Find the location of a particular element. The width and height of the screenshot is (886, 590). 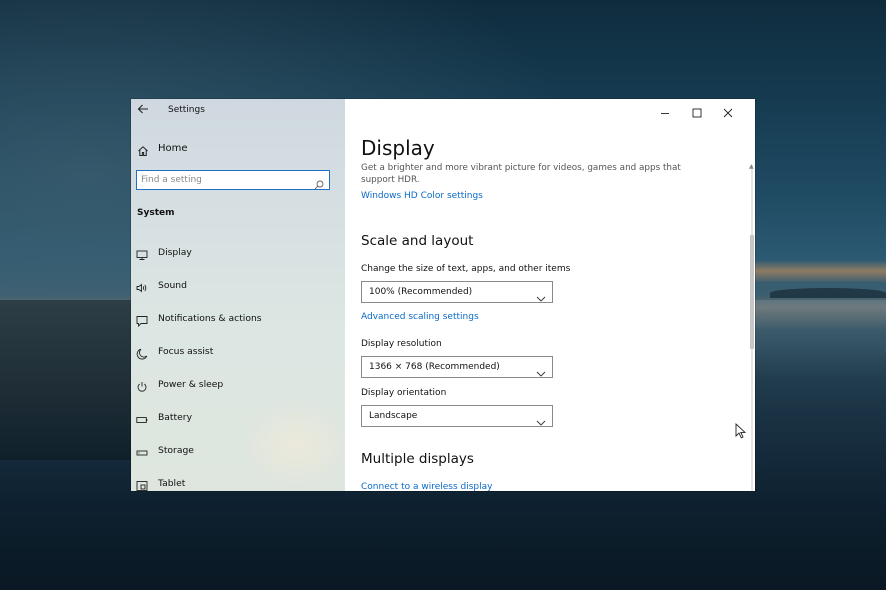

wallpaper-island is located at coordinates (828, 293).